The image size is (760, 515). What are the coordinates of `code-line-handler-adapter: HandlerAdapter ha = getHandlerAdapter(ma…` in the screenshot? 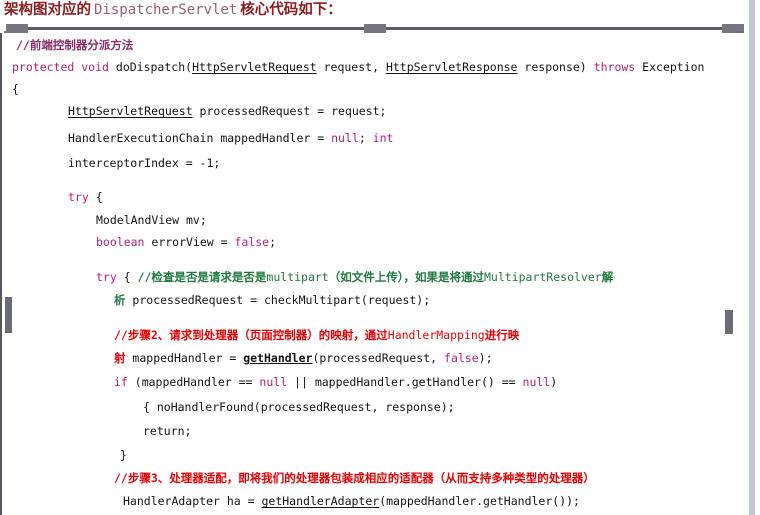 It's located at (351, 501).